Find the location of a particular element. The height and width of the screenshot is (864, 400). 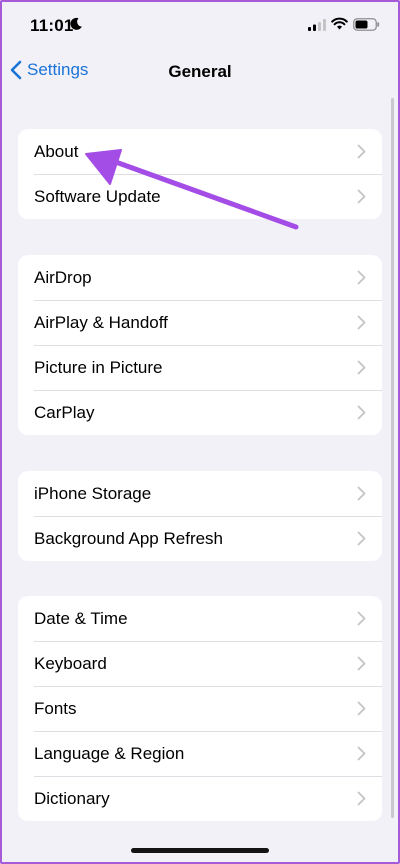

row-label: Background App Refresh is located at coordinates (129, 538).